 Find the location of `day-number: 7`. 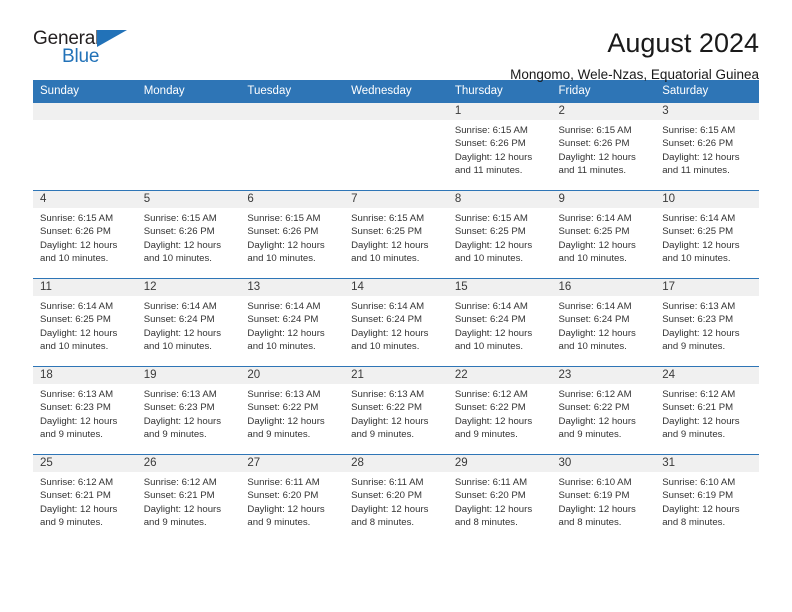

day-number: 7 is located at coordinates (396, 199).